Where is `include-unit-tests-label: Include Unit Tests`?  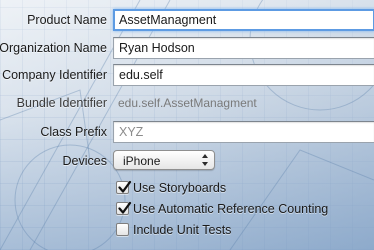 include-unit-tests-label: Include Unit Tests is located at coordinates (182, 230).